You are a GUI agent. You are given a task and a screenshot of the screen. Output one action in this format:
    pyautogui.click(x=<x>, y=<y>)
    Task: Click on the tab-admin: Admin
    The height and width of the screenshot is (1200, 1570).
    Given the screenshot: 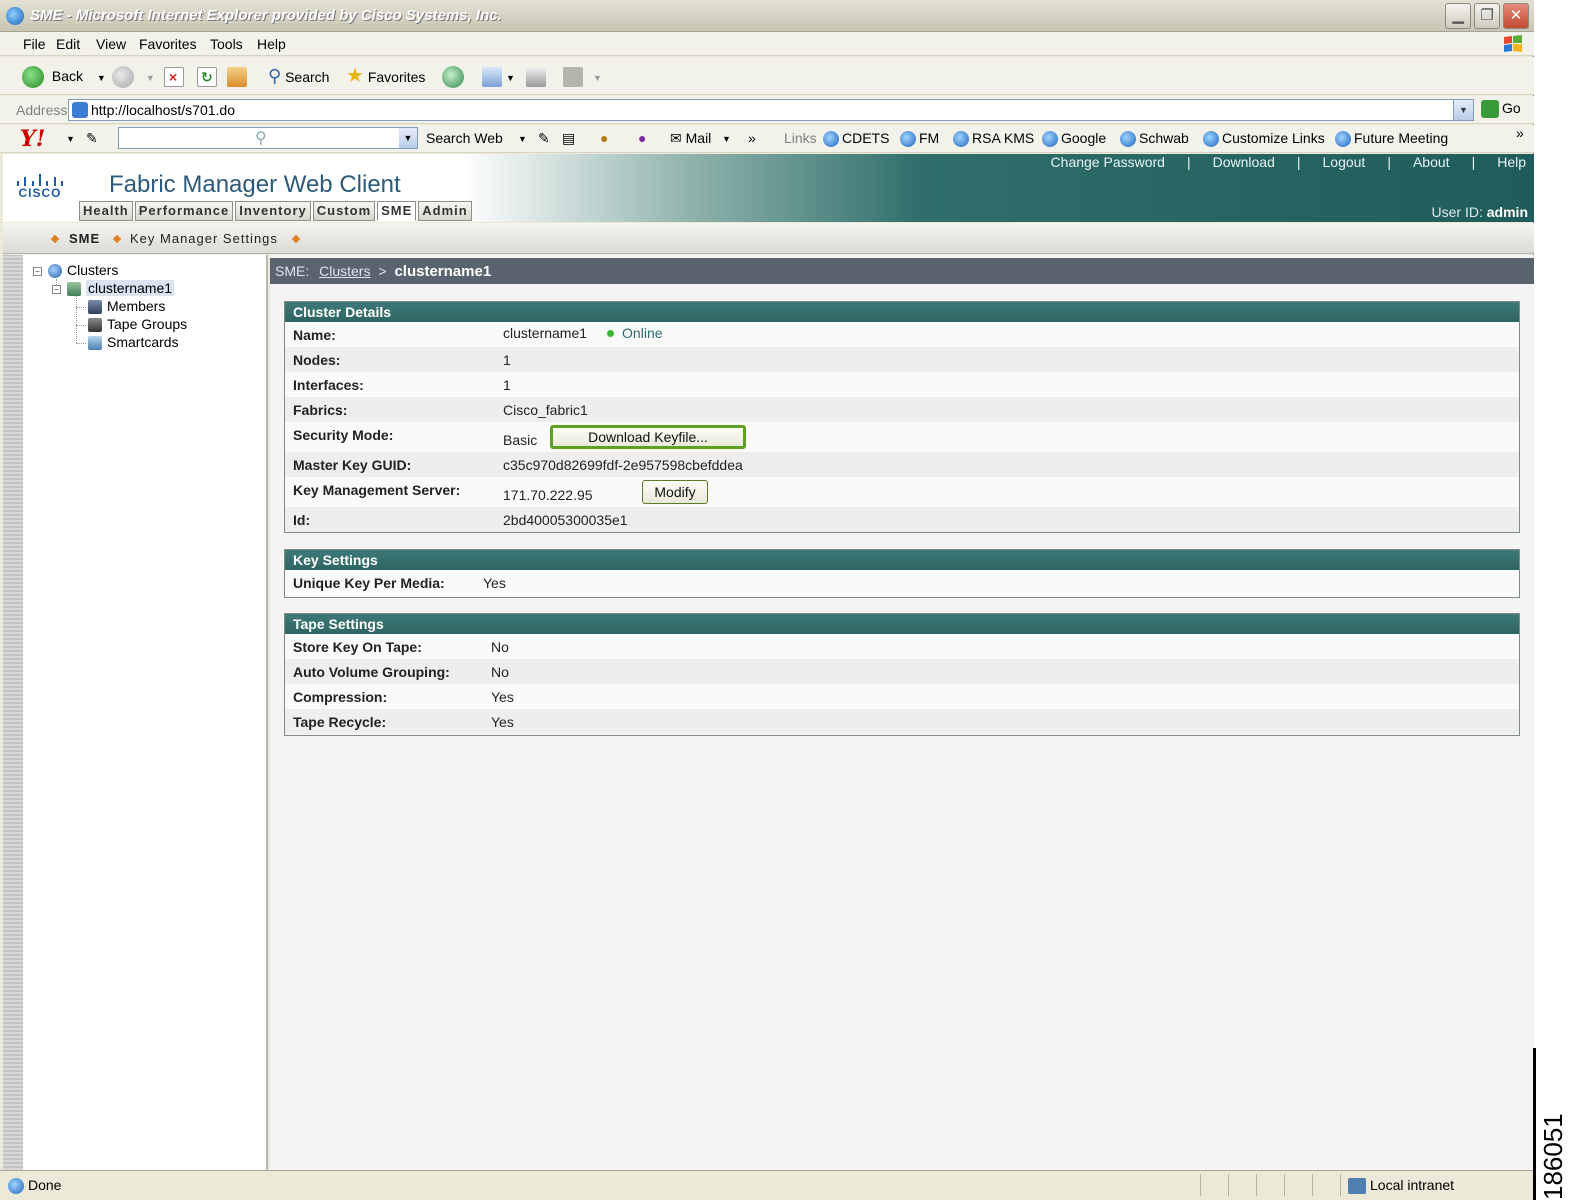 What is the action you would take?
    pyautogui.click(x=445, y=211)
    